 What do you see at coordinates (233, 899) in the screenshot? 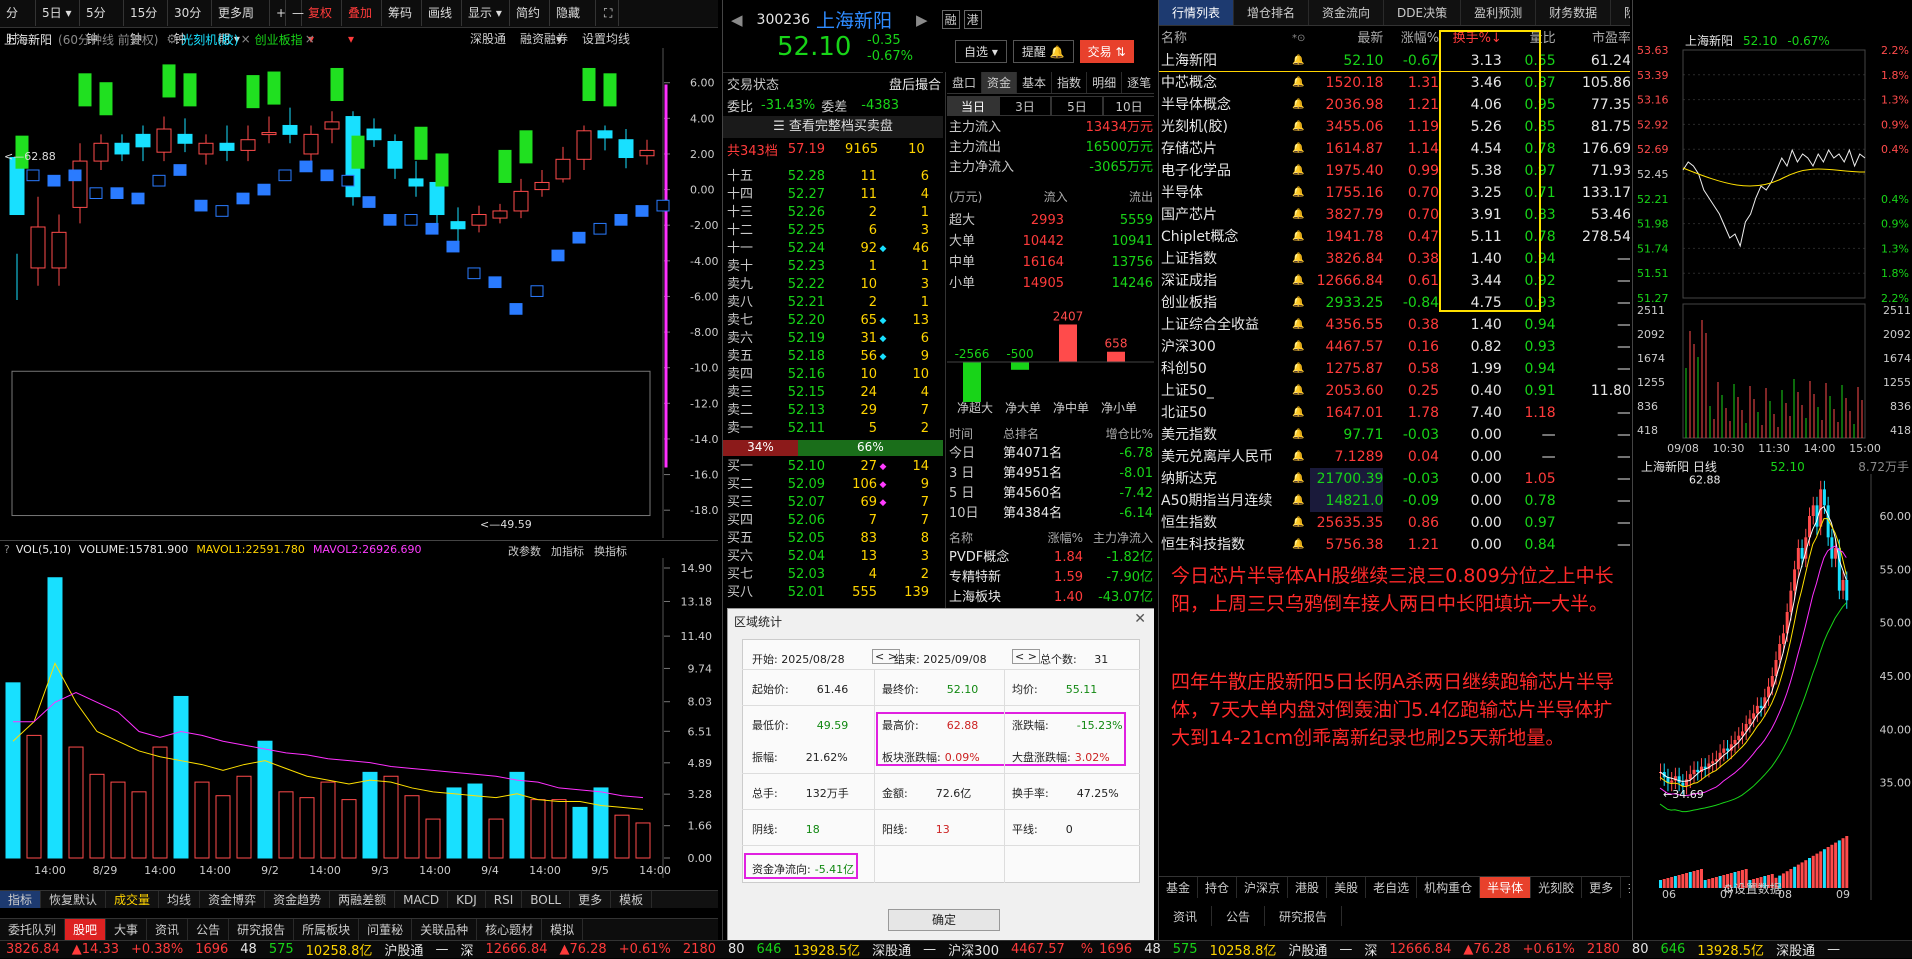
I see `indicator-tab-4: 资金博弈` at bounding box center [233, 899].